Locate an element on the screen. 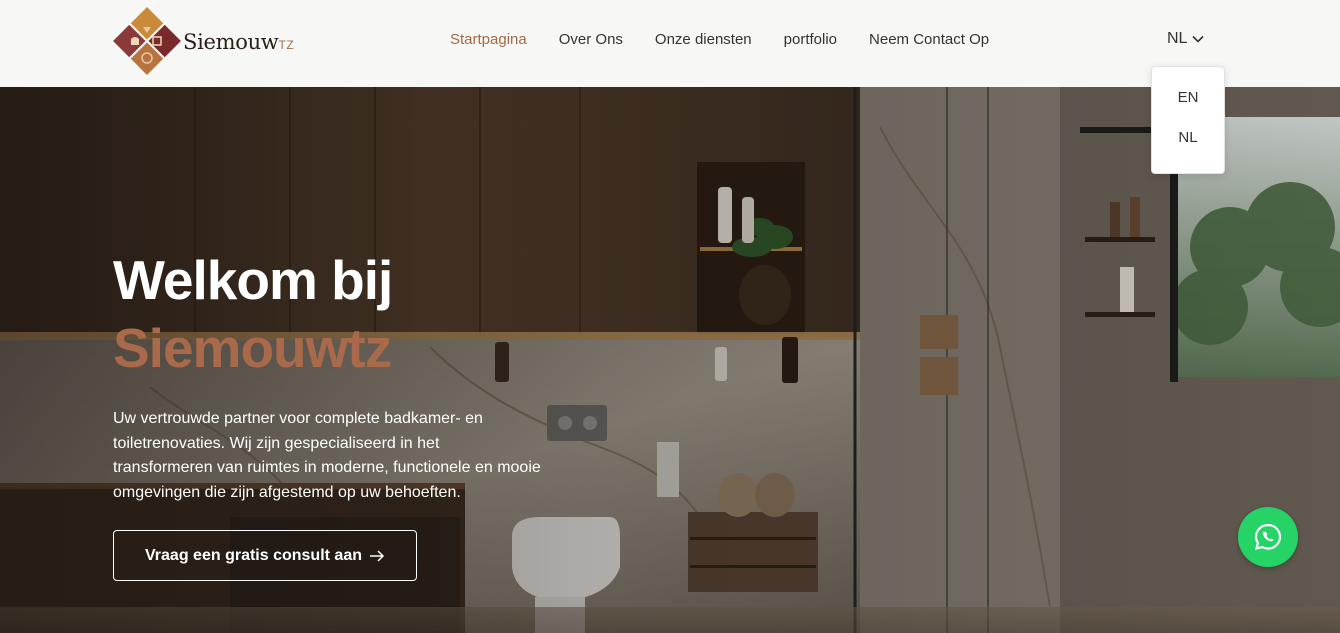  logo-text: SiemouwTZ is located at coordinates (238, 42).